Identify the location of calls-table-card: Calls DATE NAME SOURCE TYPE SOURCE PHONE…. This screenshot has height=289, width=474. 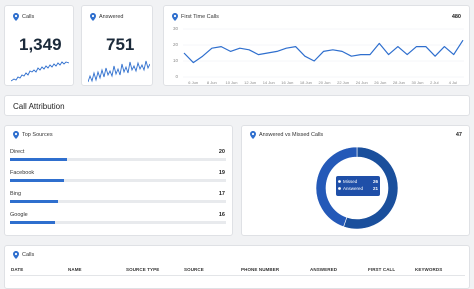
(237, 267).